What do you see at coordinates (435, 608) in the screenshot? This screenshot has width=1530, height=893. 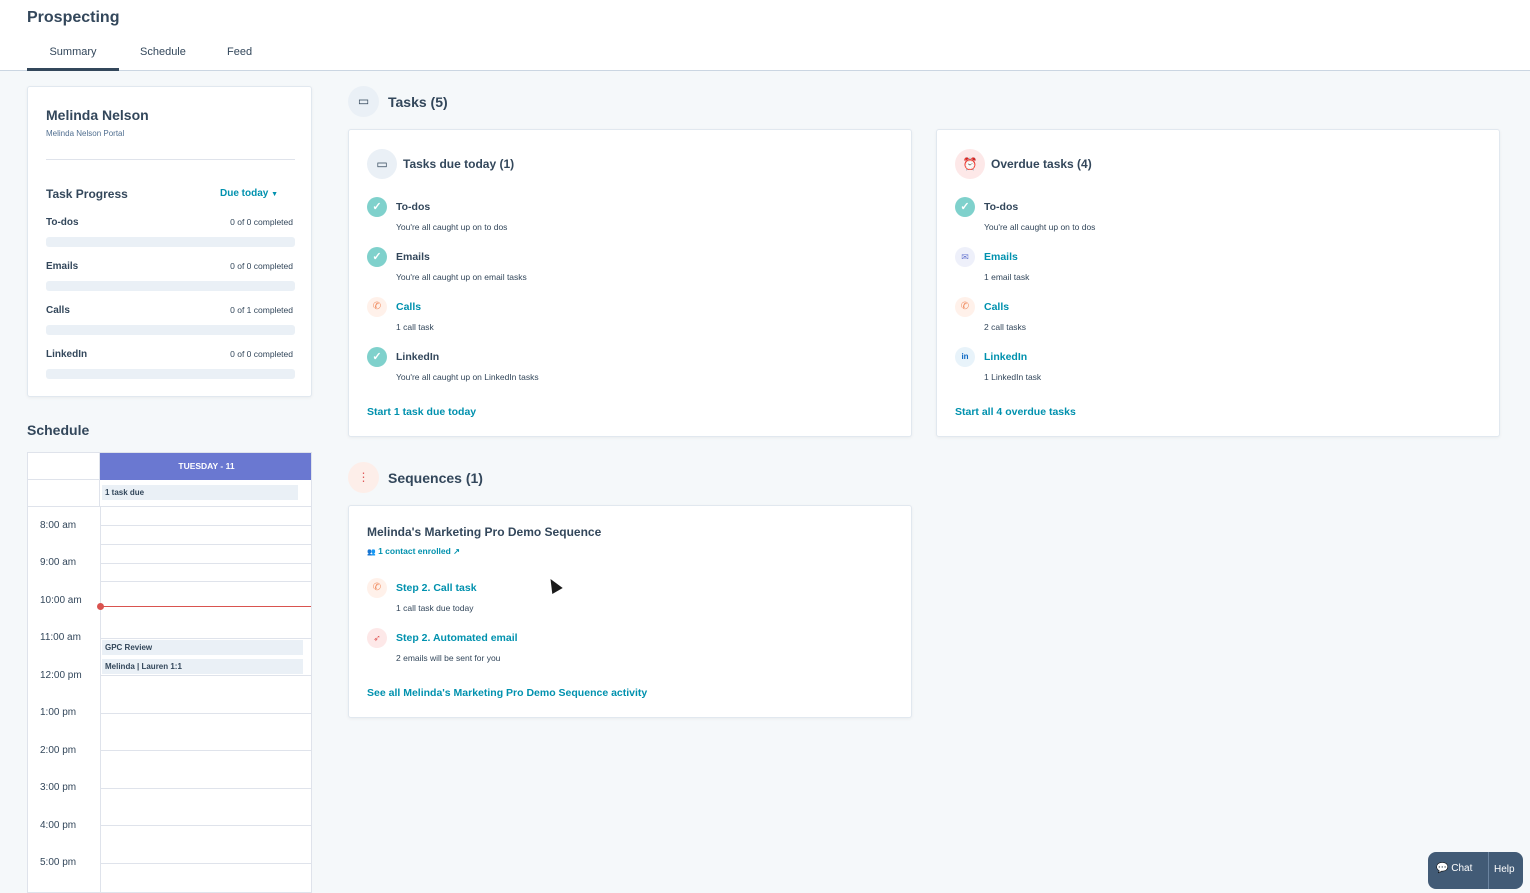 I see `step-call-task-sub: 1 call task due today` at bounding box center [435, 608].